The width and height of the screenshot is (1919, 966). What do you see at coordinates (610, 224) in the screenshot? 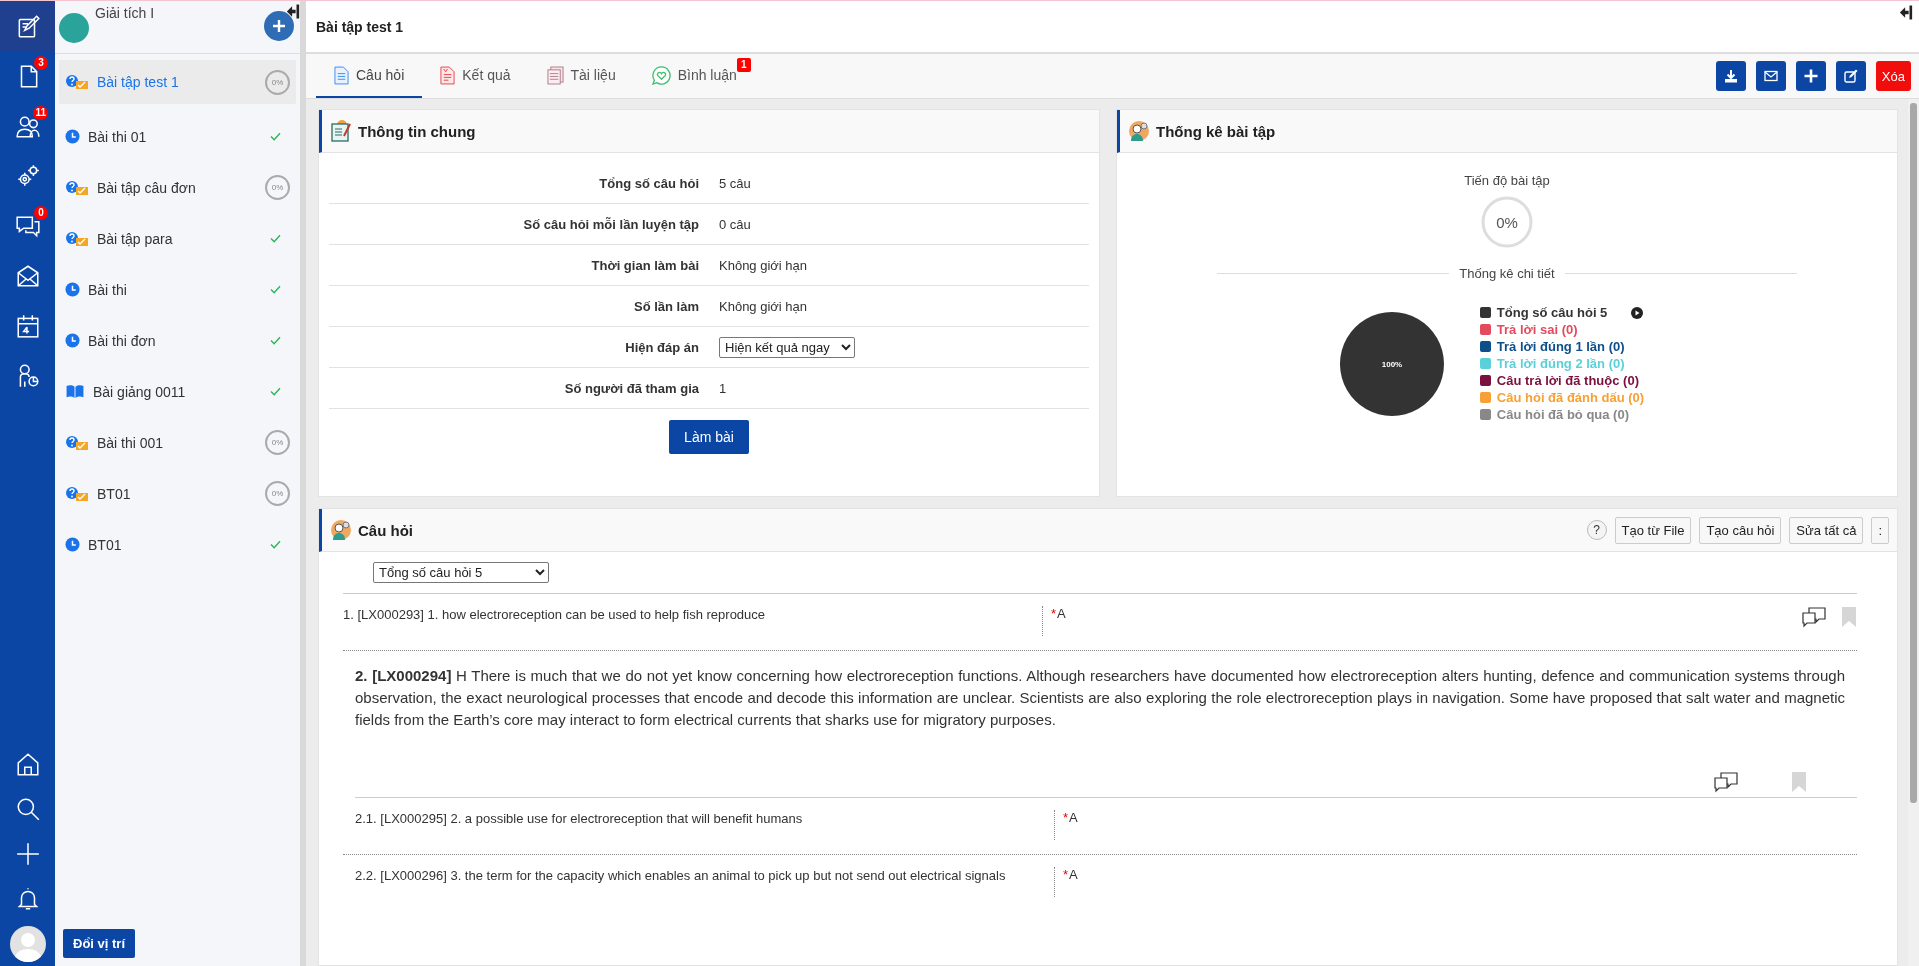
I see `field-label: Số câu hỏi mỗi lần luyện tập` at bounding box center [610, 224].